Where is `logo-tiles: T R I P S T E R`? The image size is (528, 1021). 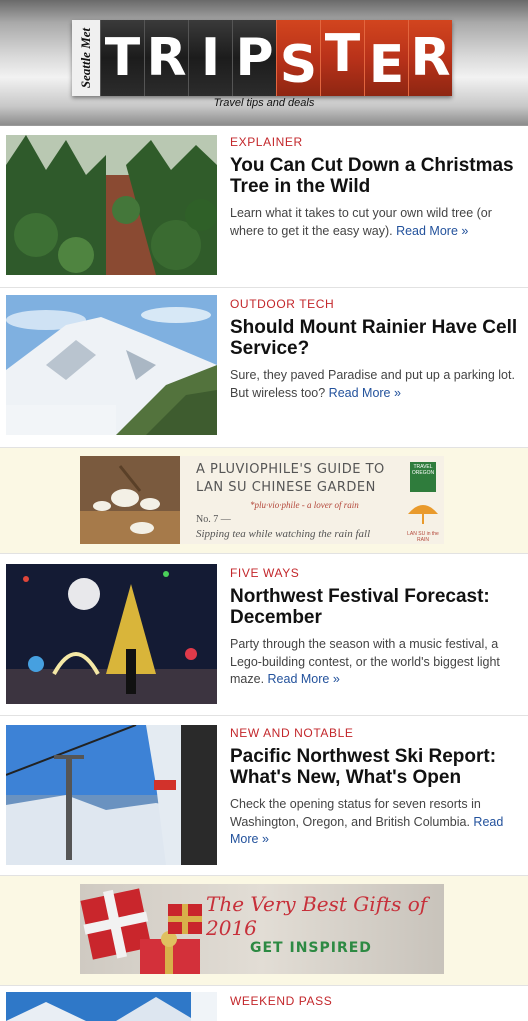 logo-tiles: T R I P S T E R is located at coordinates (276, 58).